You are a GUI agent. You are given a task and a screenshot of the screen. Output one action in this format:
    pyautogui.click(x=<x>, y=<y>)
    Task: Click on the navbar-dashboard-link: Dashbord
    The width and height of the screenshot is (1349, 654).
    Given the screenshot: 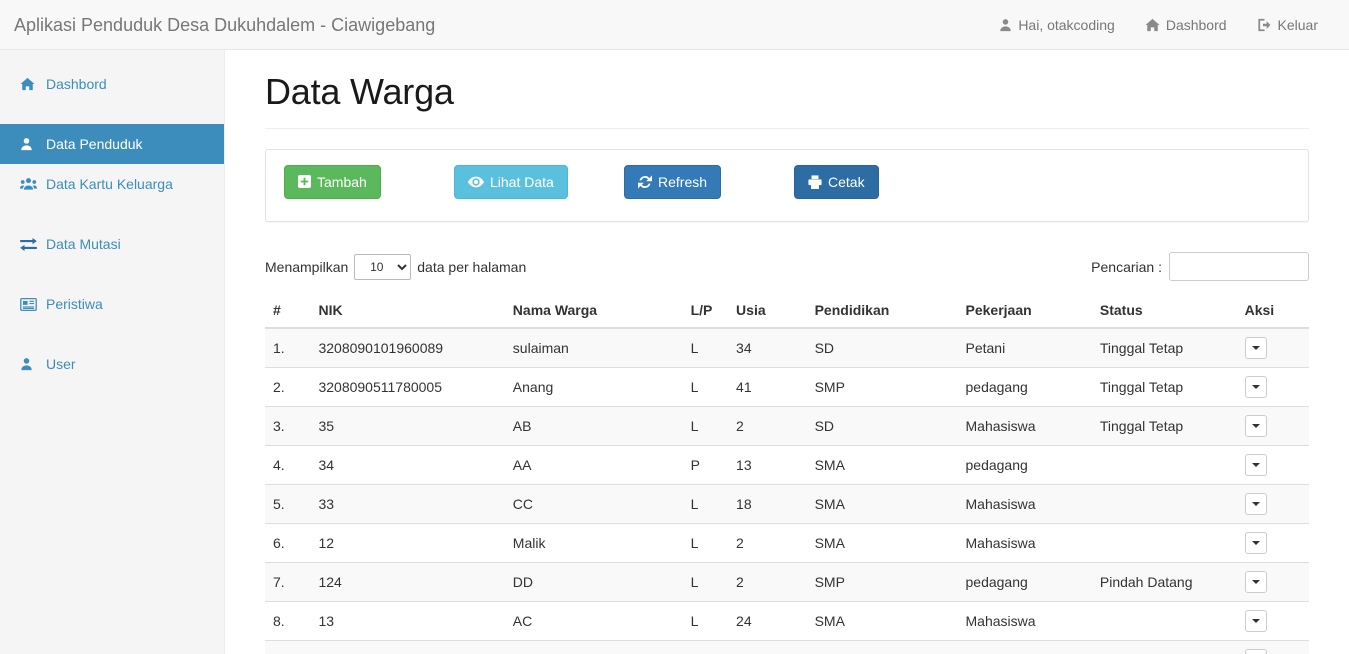 What is the action you would take?
    pyautogui.click(x=1186, y=25)
    